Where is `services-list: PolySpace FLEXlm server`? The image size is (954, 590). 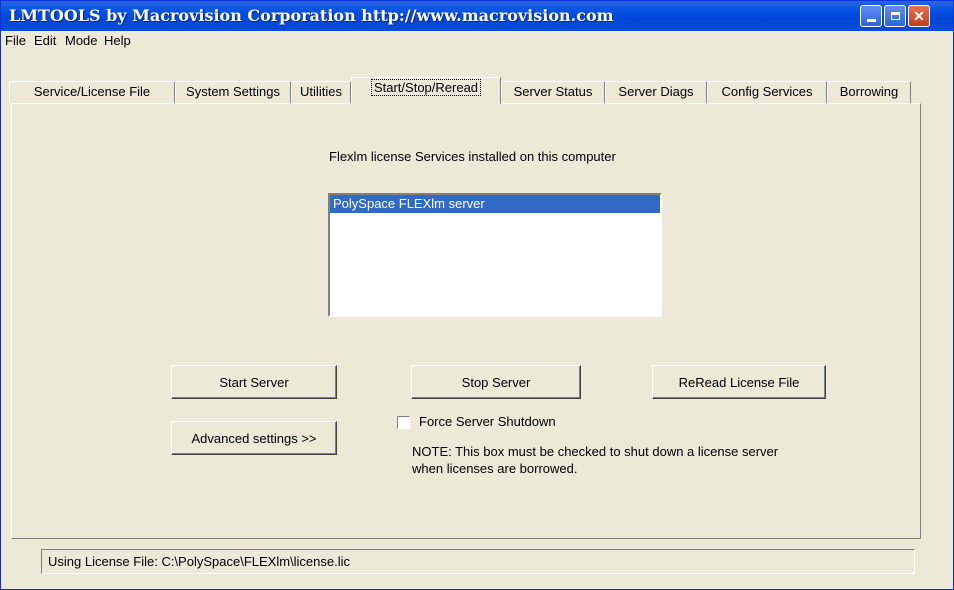 services-list: PolySpace FLEXlm server is located at coordinates (495, 255).